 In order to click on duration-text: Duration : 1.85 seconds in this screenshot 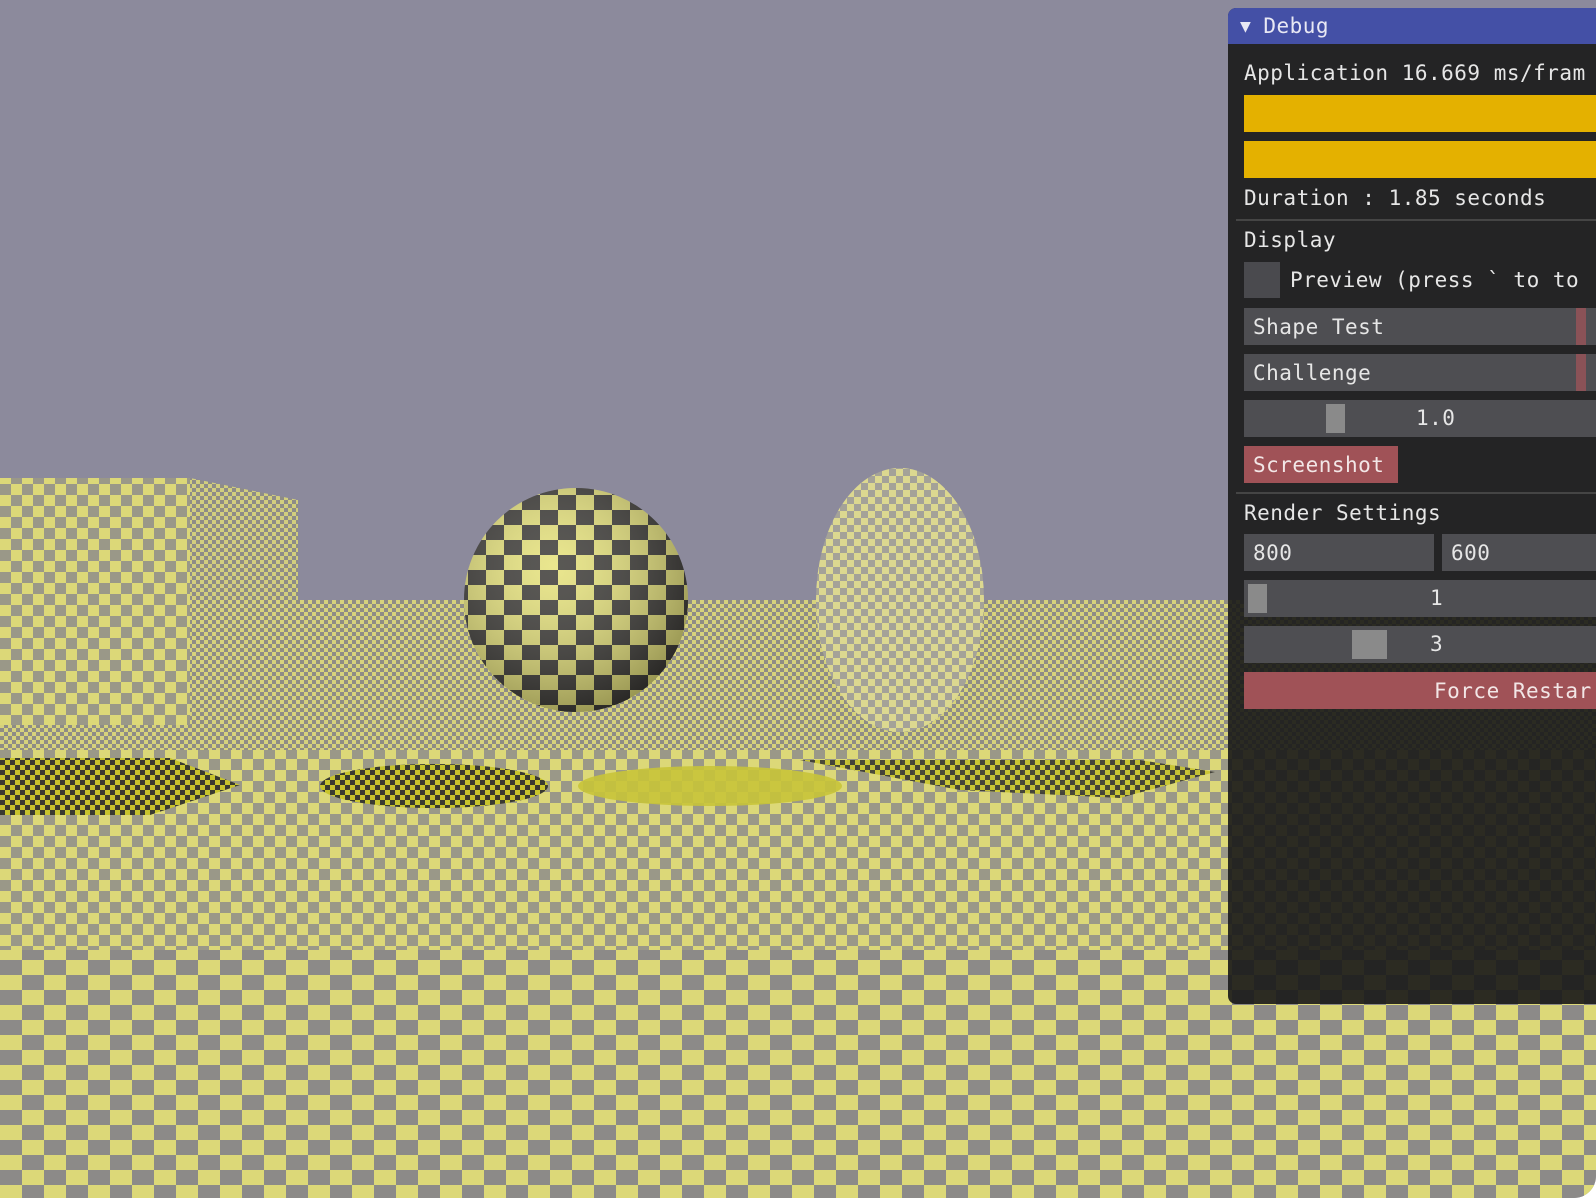, I will do `click(1395, 198)`.